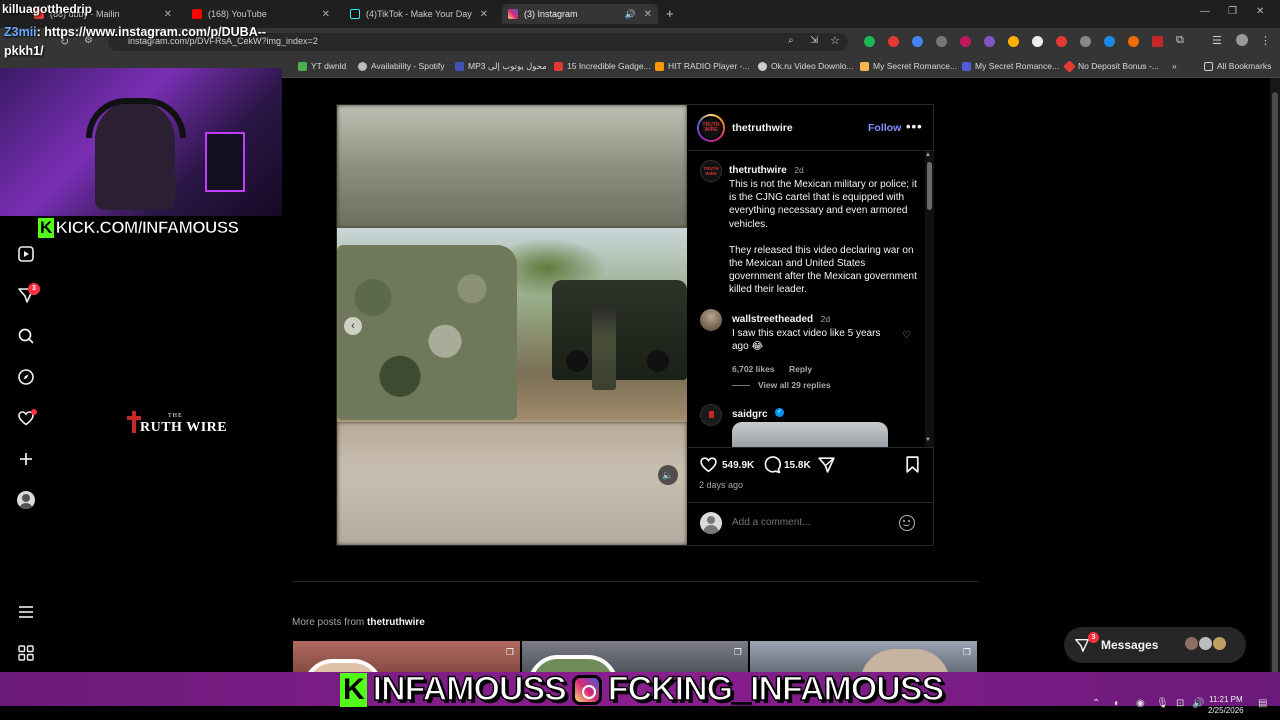 The height and width of the screenshot is (720, 1280). What do you see at coordinates (1174, 66) in the screenshot?
I see `more-bookmarks-button: »` at bounding box center [1174, 66].